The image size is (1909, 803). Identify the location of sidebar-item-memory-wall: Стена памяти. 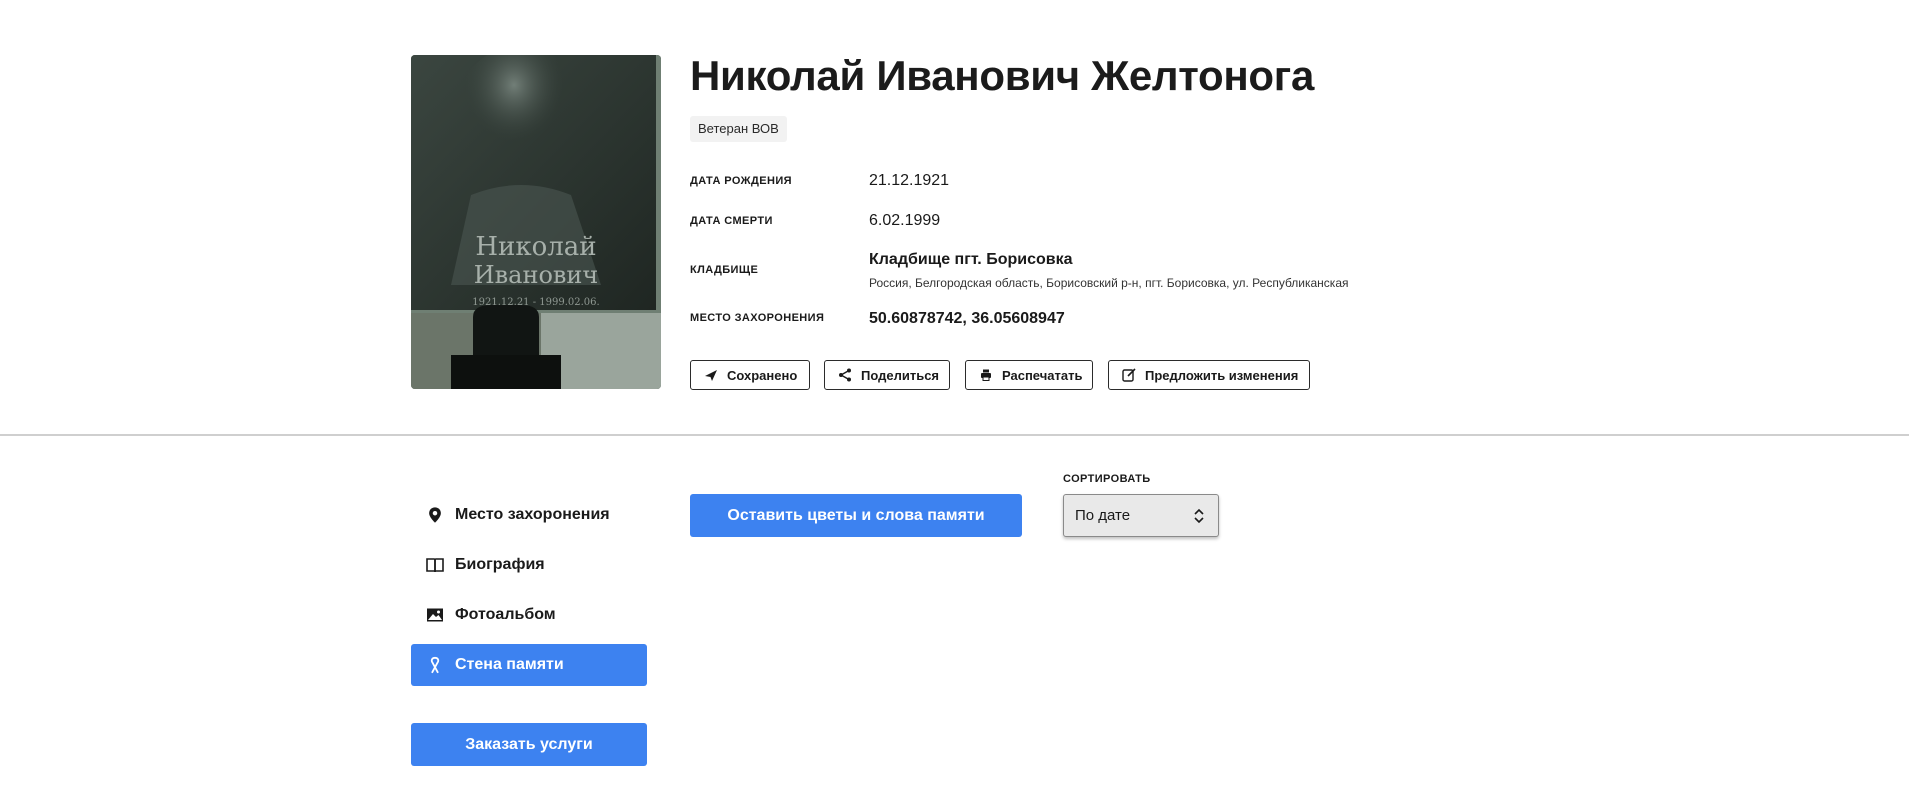
(529, 665).